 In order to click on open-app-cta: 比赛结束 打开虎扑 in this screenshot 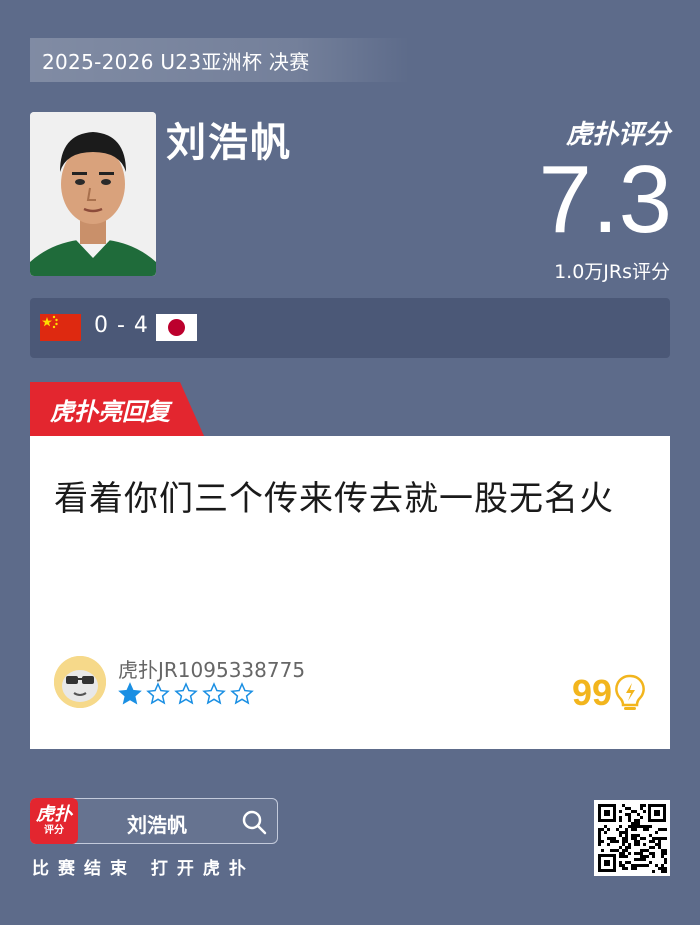, I will do `click(143, 869)`.